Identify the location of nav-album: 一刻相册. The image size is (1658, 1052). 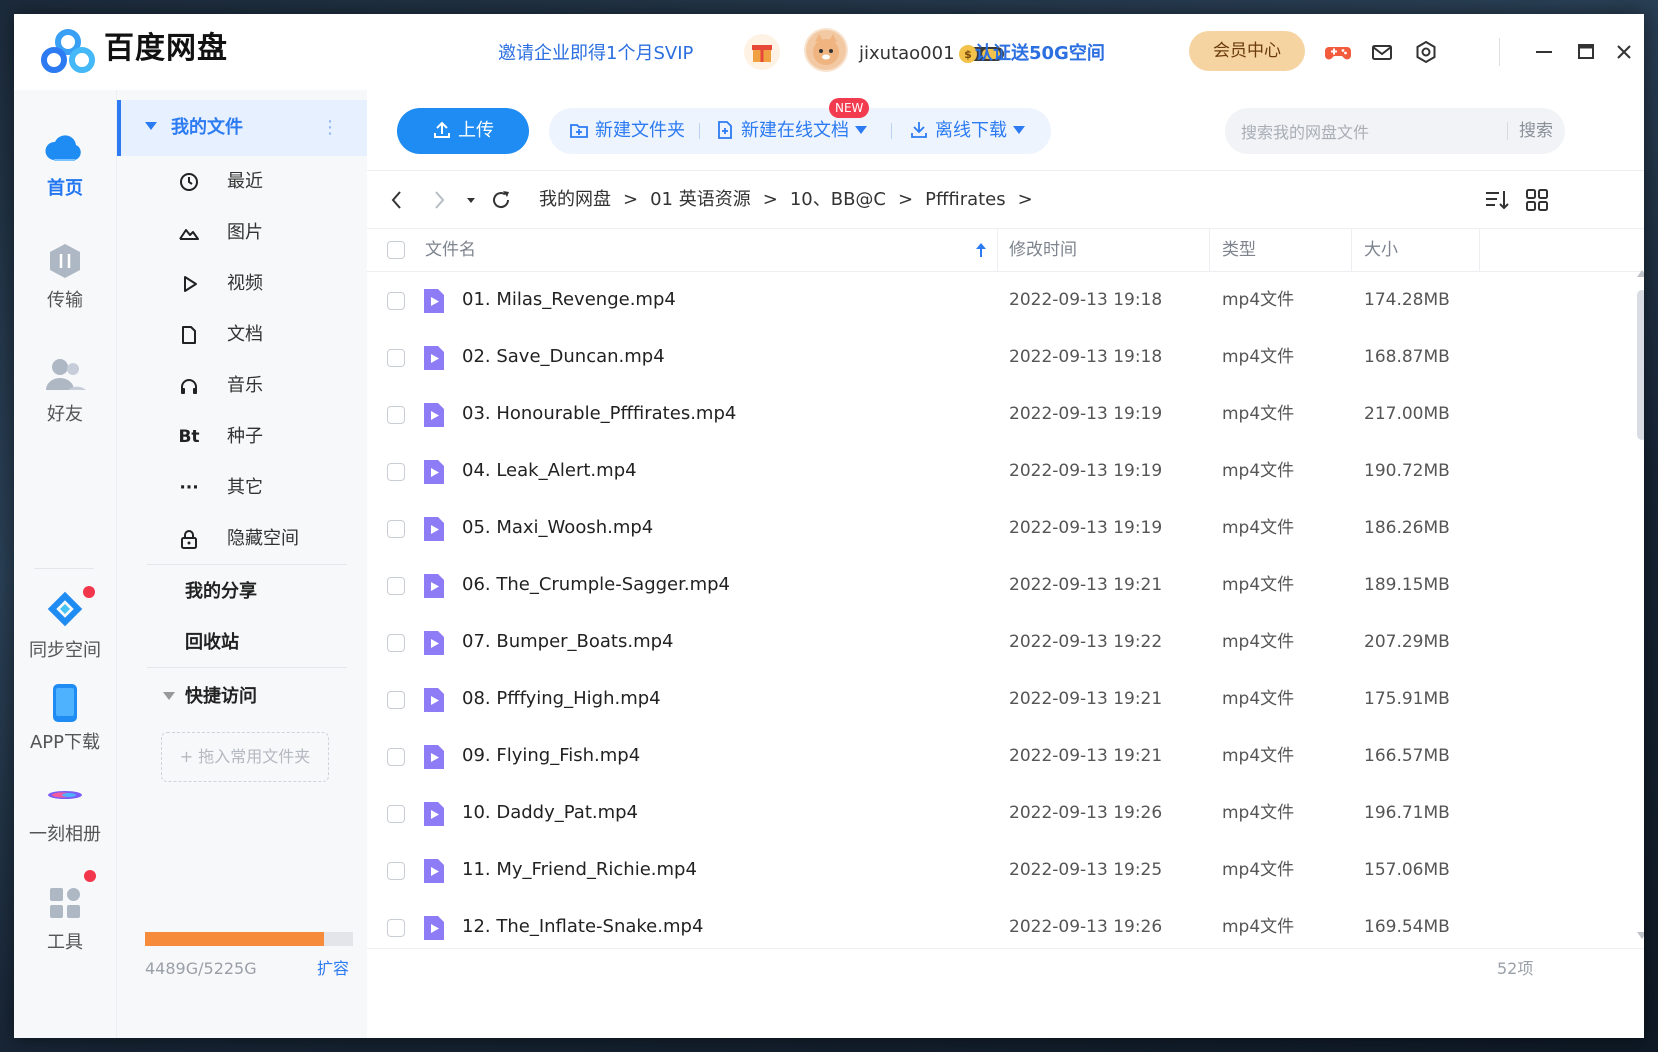
(65, 809).